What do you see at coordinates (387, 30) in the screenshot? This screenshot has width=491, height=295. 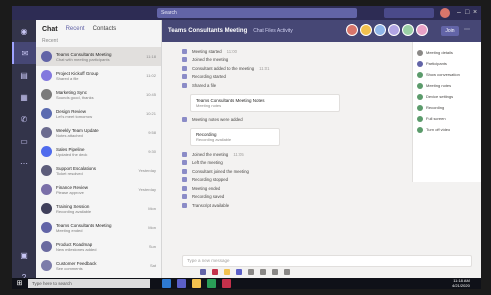 I see `participant-avatars` at bounding box center [387, 30].